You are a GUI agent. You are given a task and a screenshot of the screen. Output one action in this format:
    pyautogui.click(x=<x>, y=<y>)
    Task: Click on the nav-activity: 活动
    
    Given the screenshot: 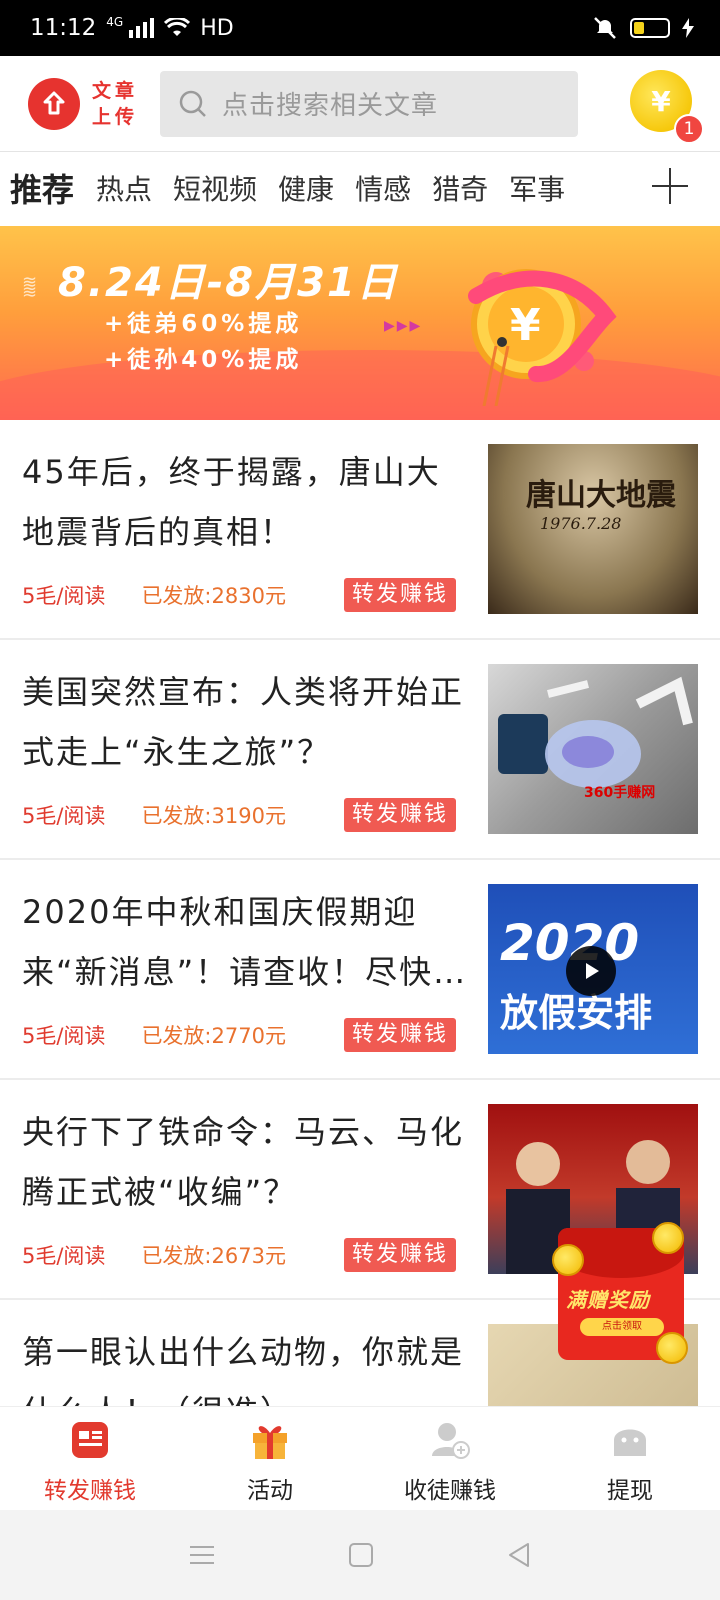 What is the action you would take?
    pyautogui.click(x=270, y=1458)
    